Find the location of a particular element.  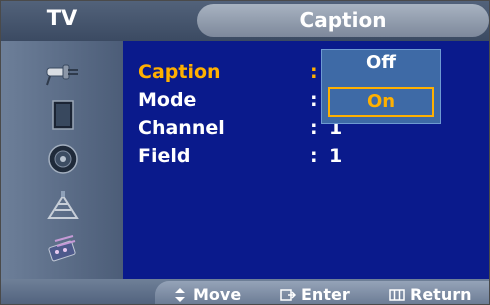

source-label: TV is located at coordinates (62, 18).